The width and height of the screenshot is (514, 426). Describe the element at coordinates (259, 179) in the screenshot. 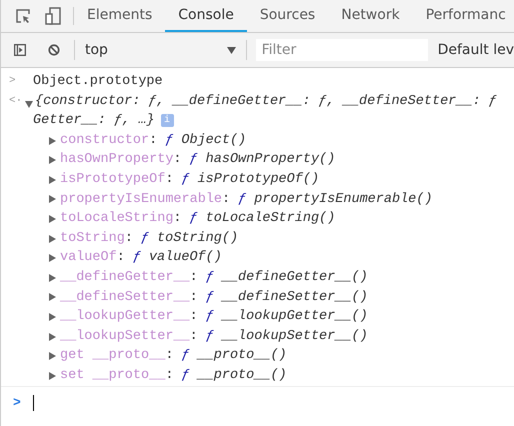

I see `property-value: isPrototypeOf()` at that location.